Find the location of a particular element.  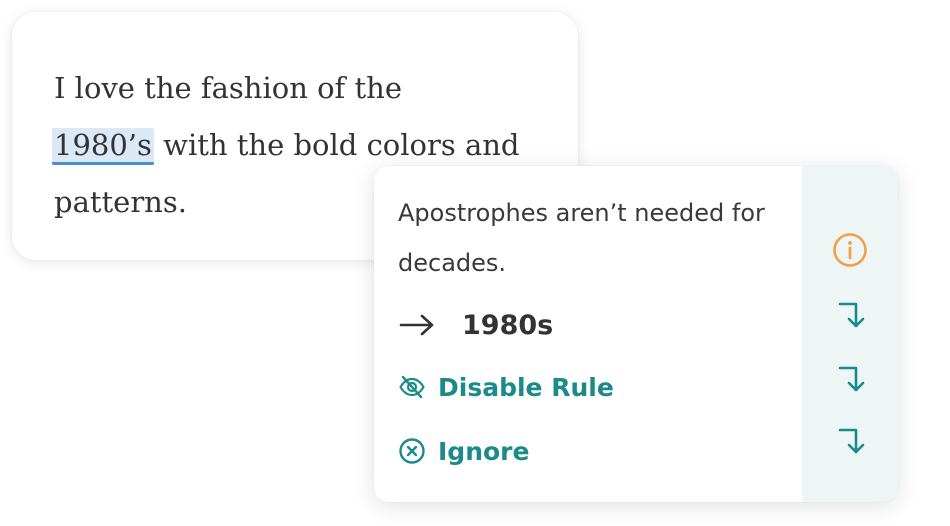

info-icon is located at coordinates (850, 250).